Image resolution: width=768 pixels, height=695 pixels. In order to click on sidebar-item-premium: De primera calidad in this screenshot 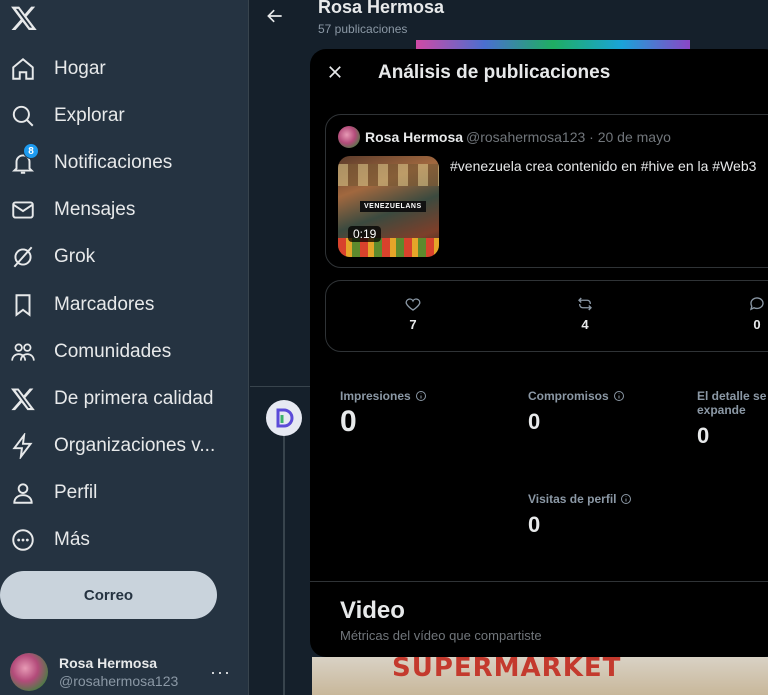, I will do `click(124, 398)`.